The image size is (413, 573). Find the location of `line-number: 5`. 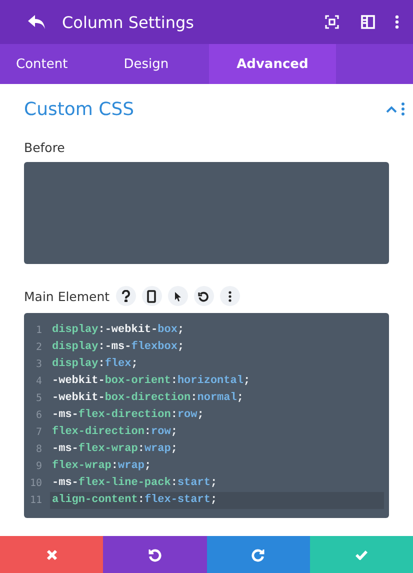

line-number: 5 is located at coordinates (38, 398).